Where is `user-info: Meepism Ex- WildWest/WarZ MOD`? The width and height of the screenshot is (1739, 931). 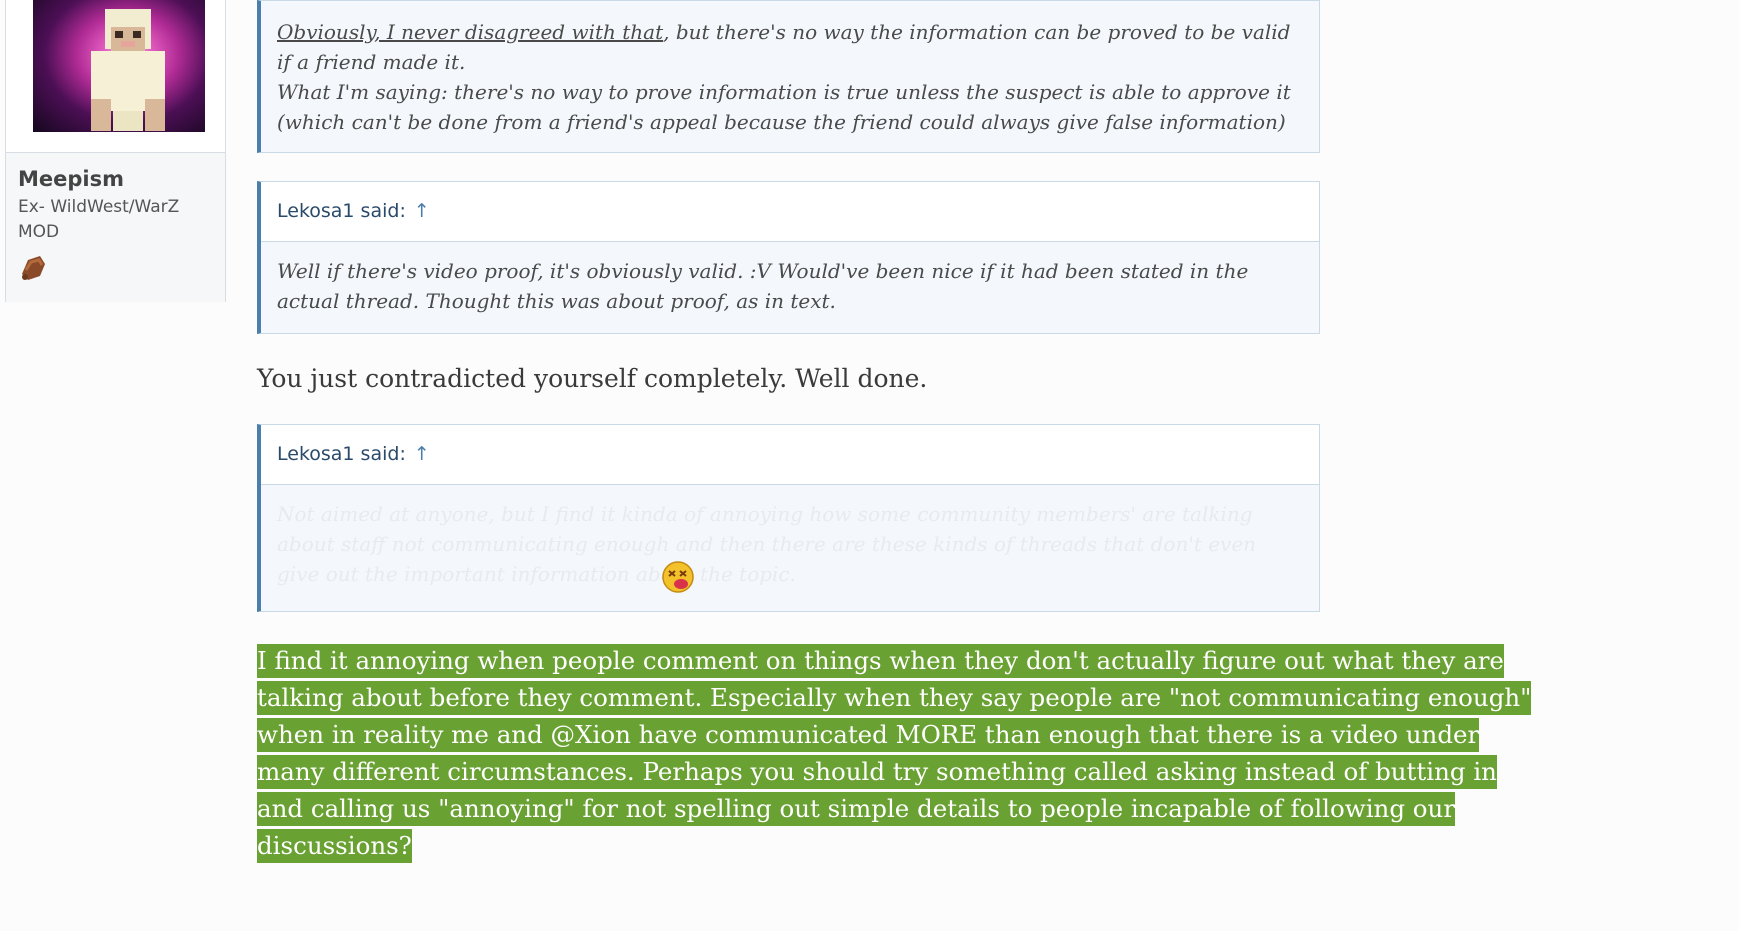 user-info: Meepism Ex- WildWest/WarZ MOD is located at coordinates (115, 227).